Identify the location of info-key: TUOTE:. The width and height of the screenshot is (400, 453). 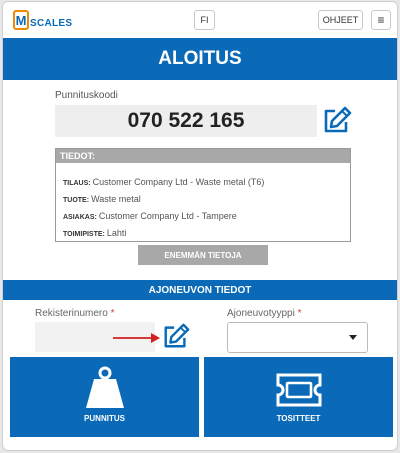
(76, 200).